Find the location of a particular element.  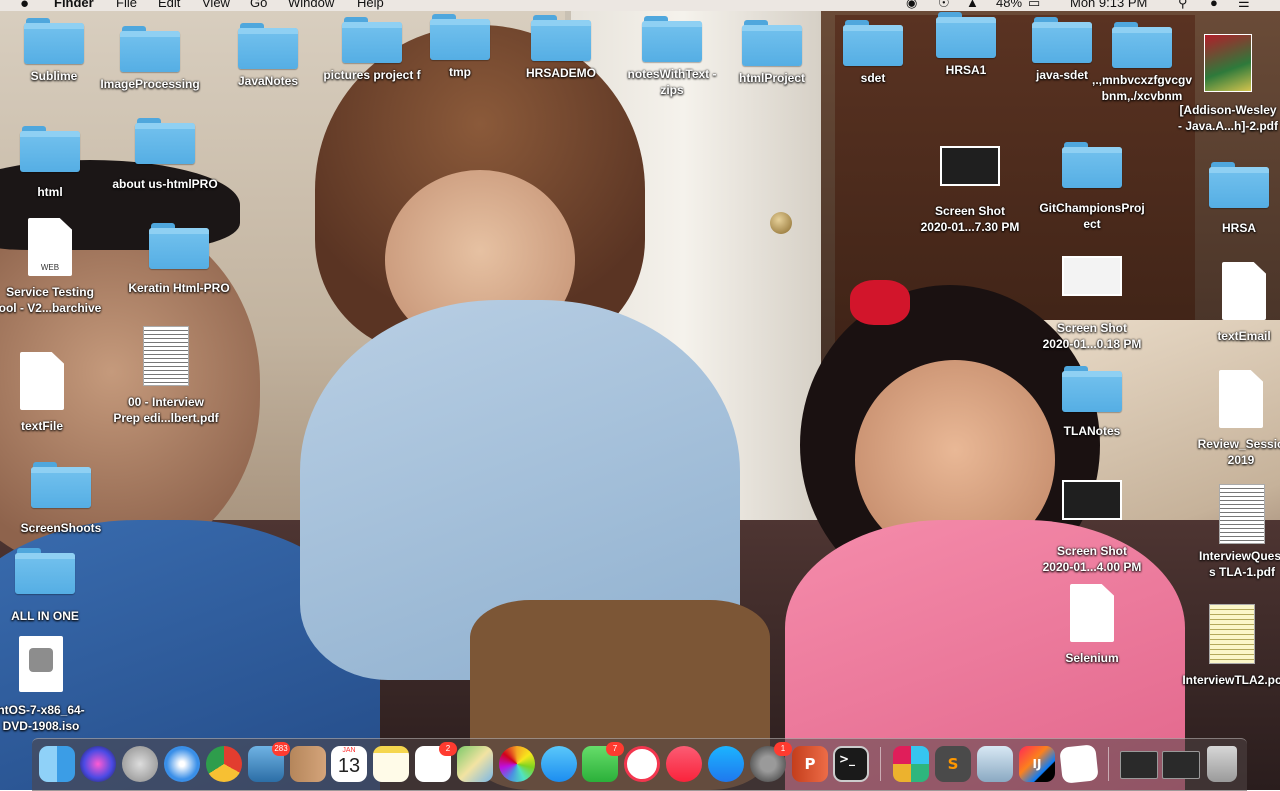

status-app-icon: ◉ is located at coordinates (911, 5).